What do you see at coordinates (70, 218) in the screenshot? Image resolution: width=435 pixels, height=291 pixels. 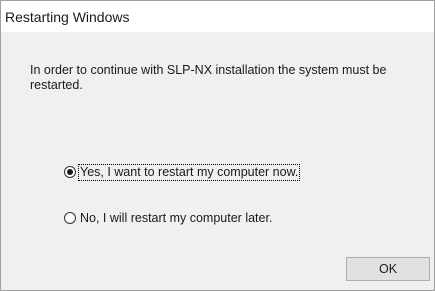 I see `restart-later-radio` at bounding box center [70, 218].